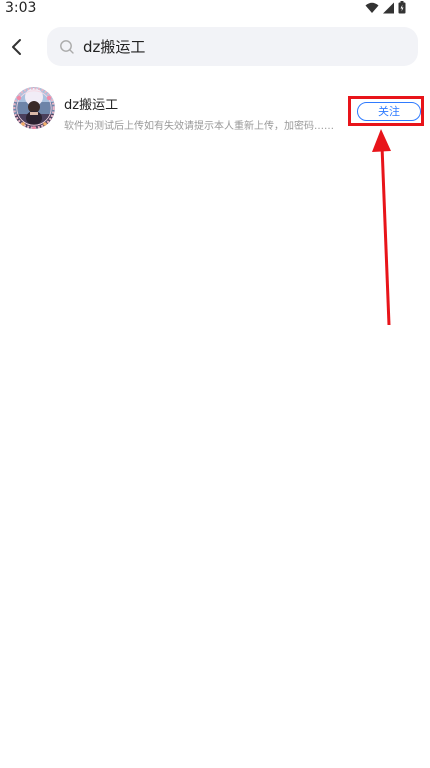 Image resolution: width=430 pixels, height=768 pixels. Describe the element at coordinates (21, 8) in the screenshot. I see `status-time: 3:03` at that location.